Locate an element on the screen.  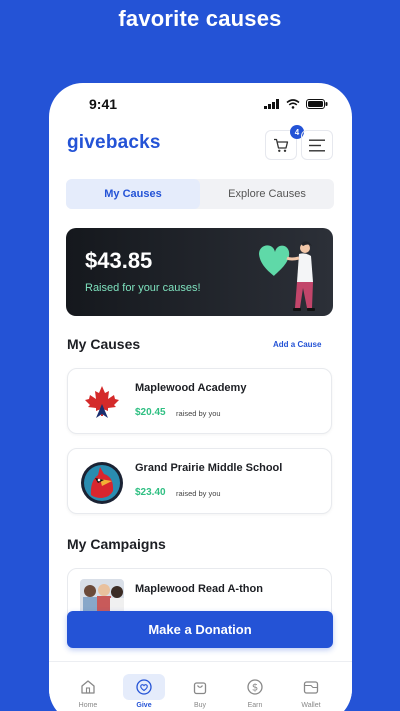
tab-my-causes: My Causes is located at coordinates (133, 194).